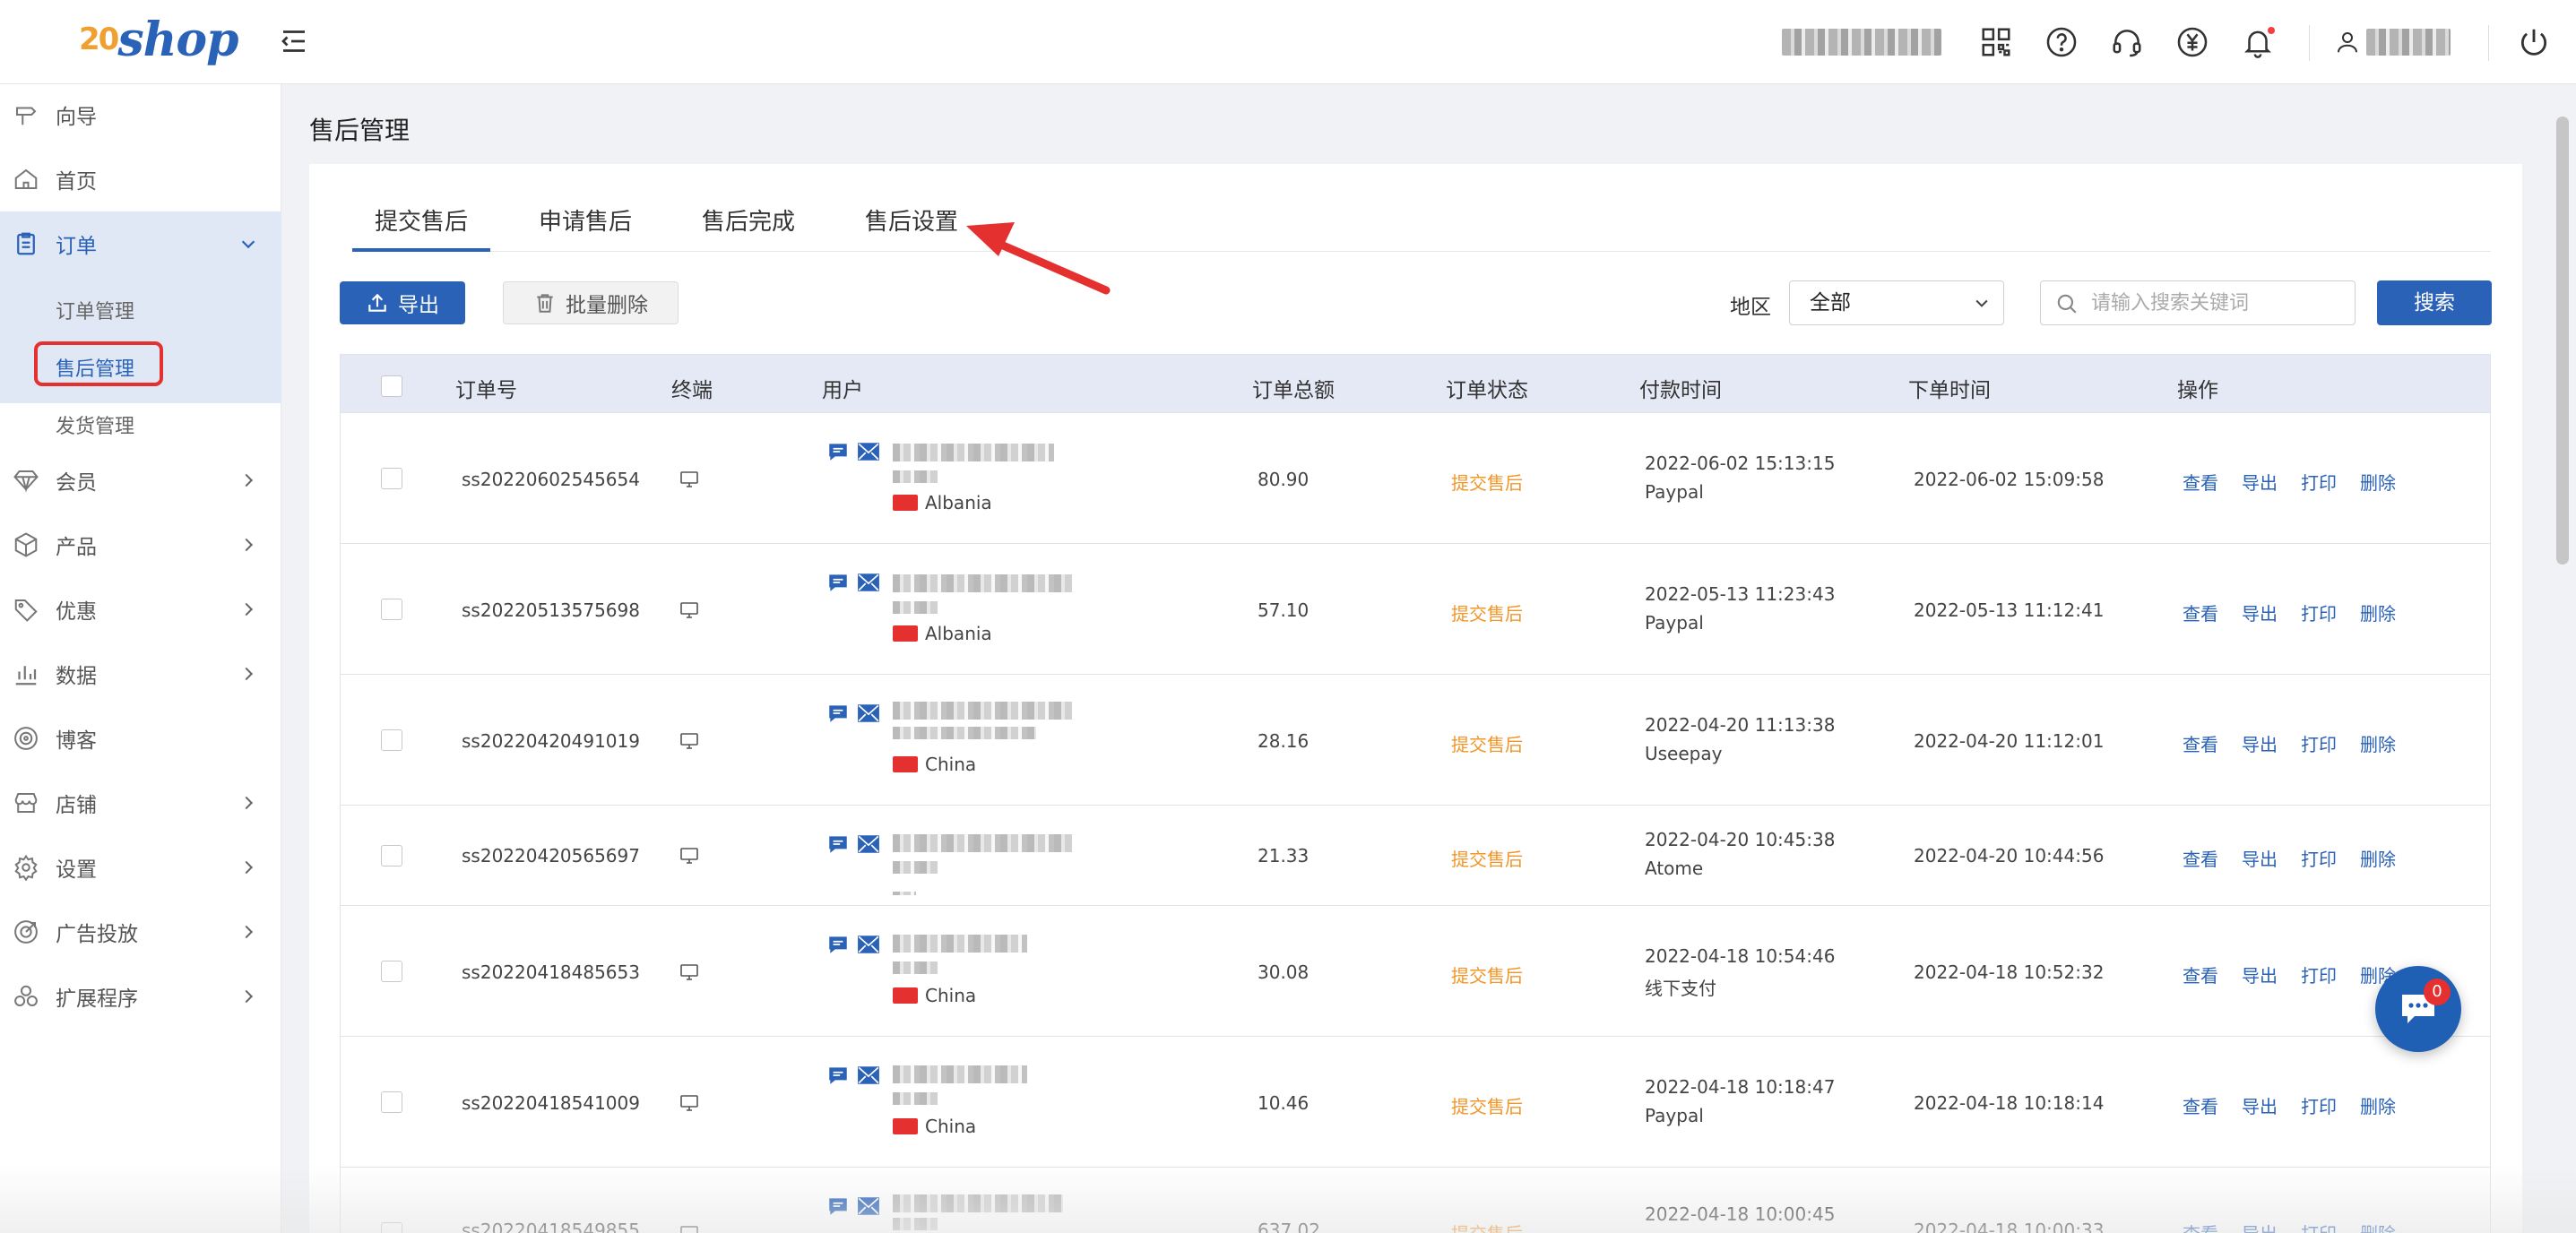  What do you see at coordinates (2434, 302) in the screenshot?
I see `search-button: 搜索` at bounding box center [2434, 302].